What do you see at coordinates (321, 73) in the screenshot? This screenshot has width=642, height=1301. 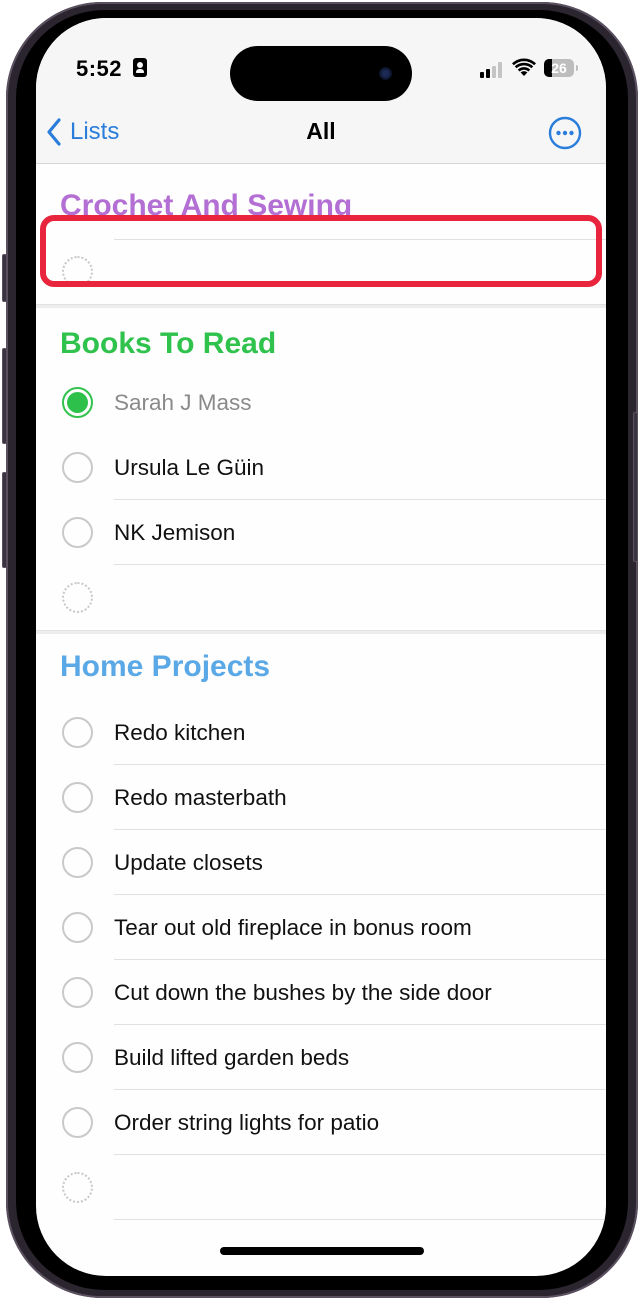 I see `dynamic-island` at bounding box center [321, 73].